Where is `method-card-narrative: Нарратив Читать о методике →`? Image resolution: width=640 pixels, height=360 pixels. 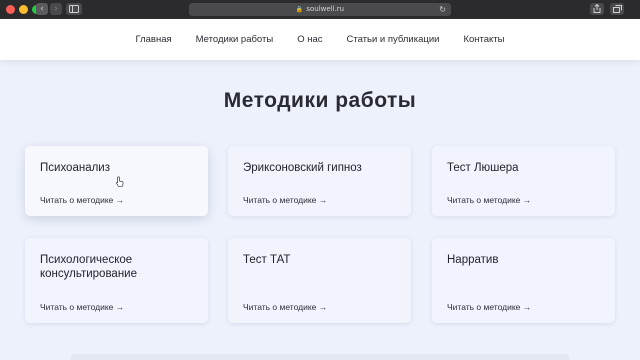
method-card-narrative: Нарратив Читать о методике → is located at coordinates (523, 280).